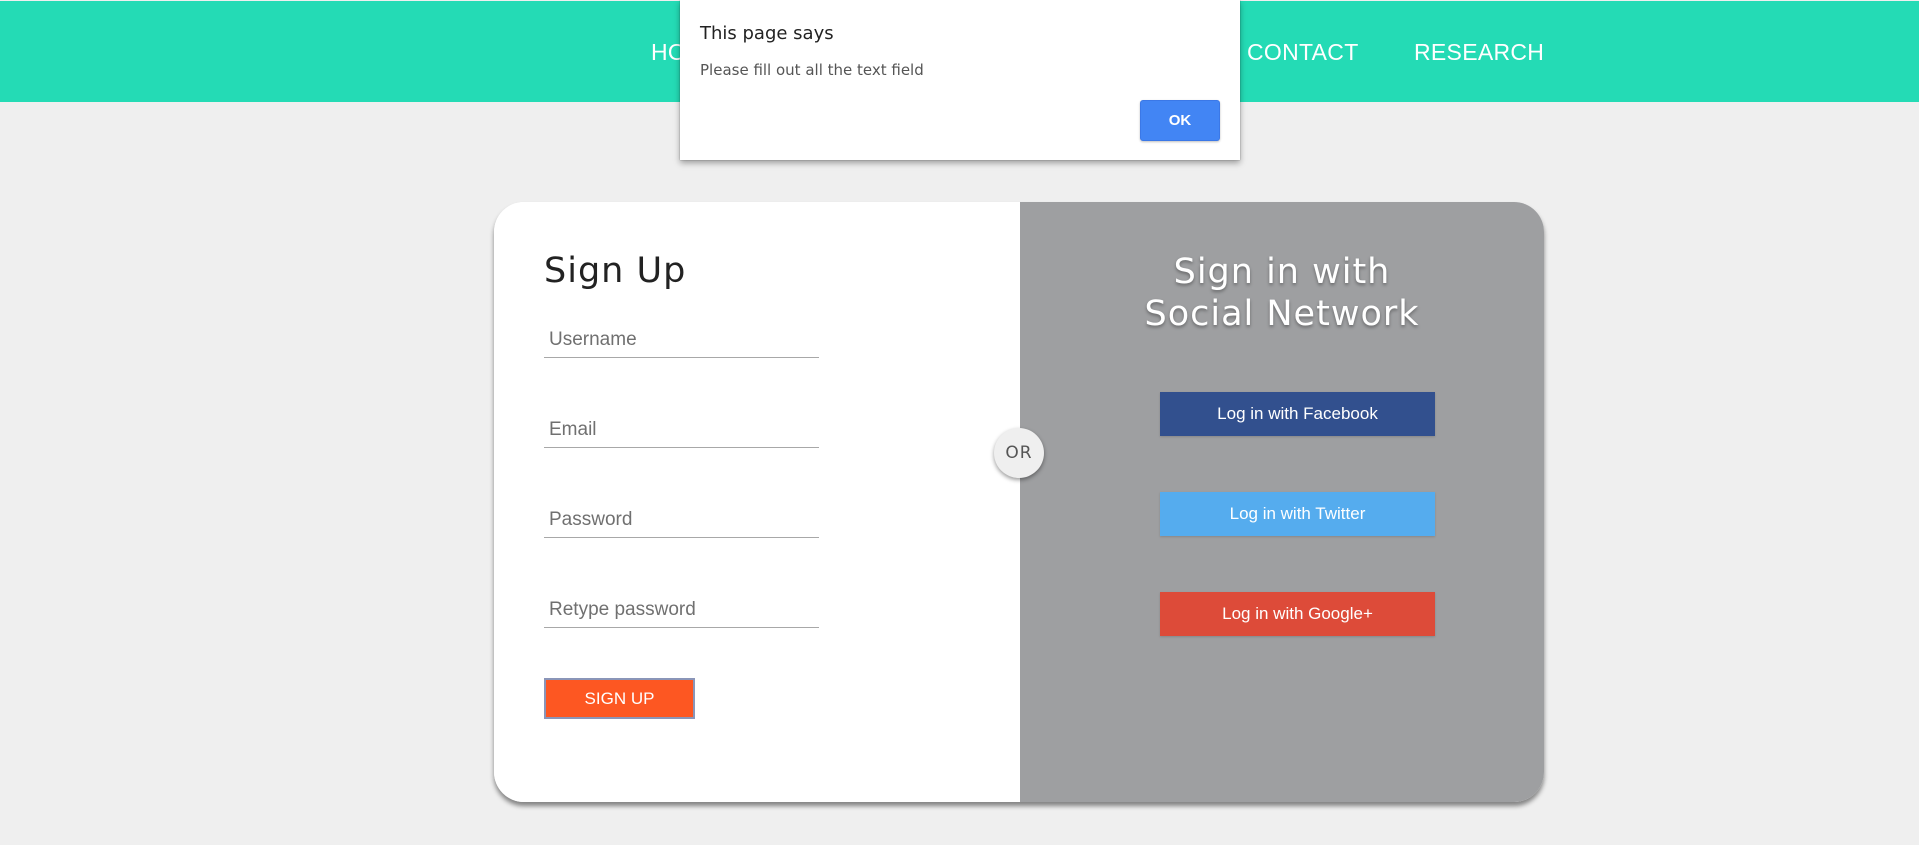 The height and width of the screenshot is (845, 1919). What do you see at coordinates (681, 430) in the screenshot?
I see `email-input` at bounding box center [681, 430].